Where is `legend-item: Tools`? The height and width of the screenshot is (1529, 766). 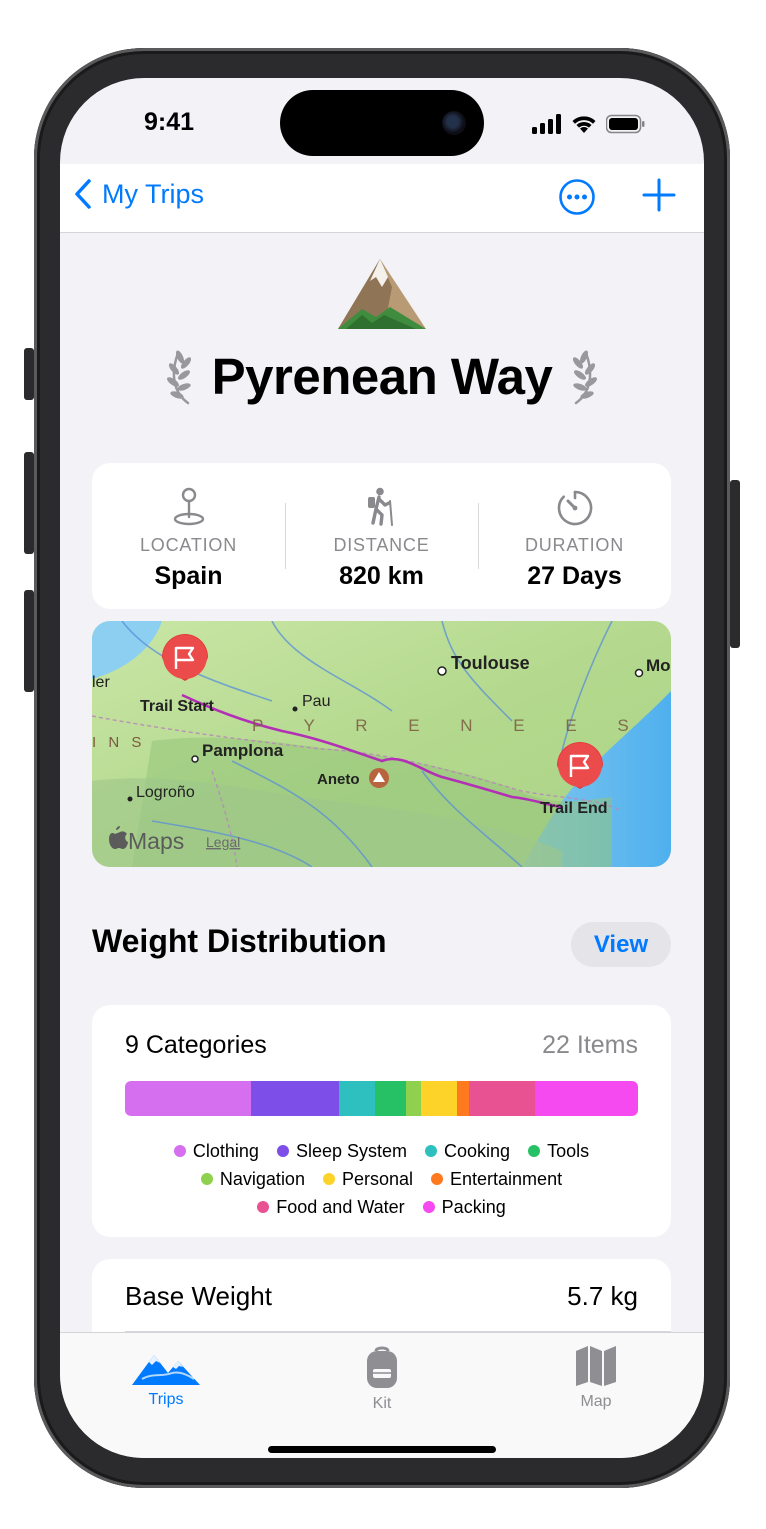
legend-item: Tools is located at coordinates (558, 1151).